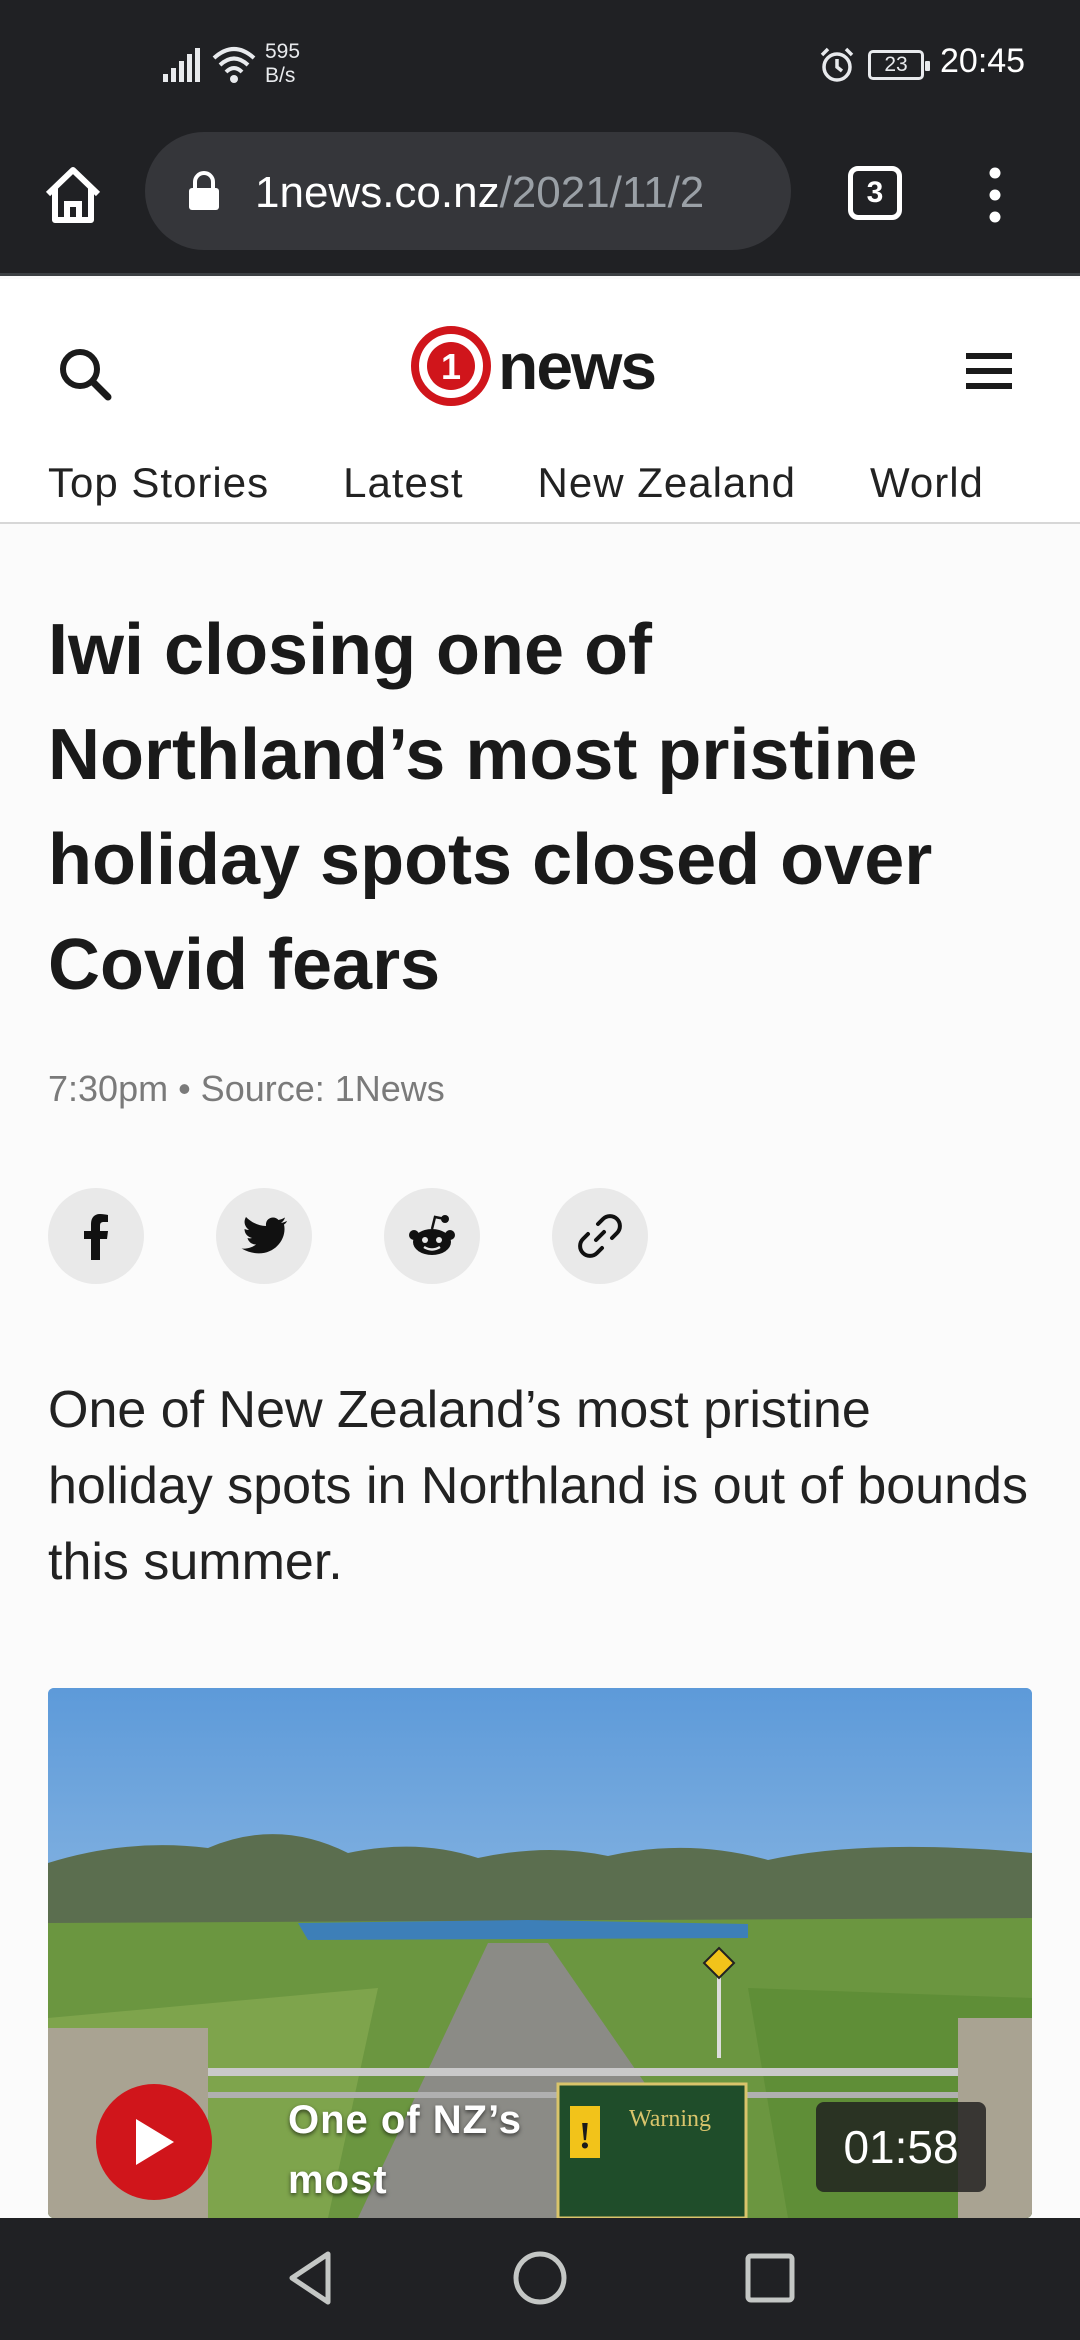 This screenshot has width=1080, height=2340. I want to click on share-buttons, so click(384, 1236).